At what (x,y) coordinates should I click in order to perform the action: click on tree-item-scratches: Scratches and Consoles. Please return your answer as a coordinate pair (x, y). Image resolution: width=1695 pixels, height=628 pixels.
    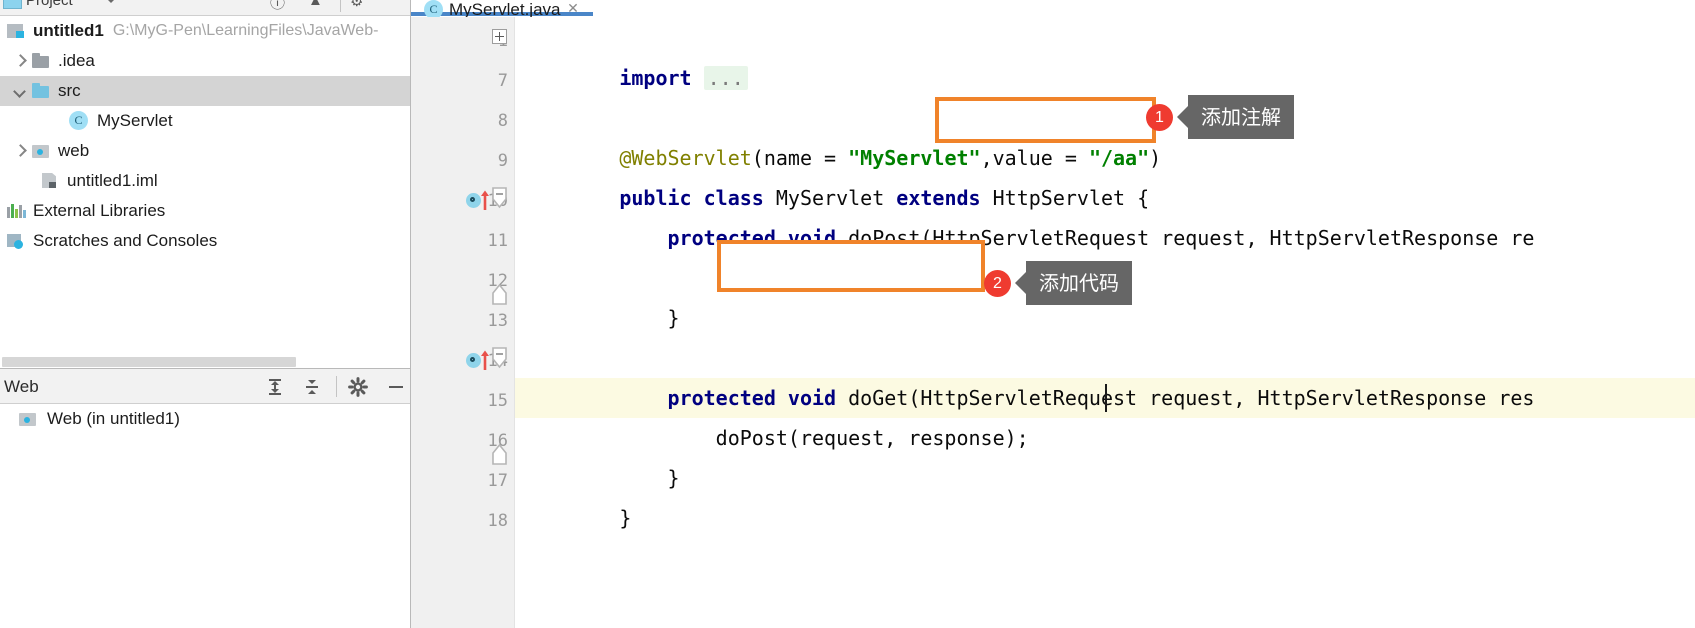
    Looking at the image, I should click on (205, 241).